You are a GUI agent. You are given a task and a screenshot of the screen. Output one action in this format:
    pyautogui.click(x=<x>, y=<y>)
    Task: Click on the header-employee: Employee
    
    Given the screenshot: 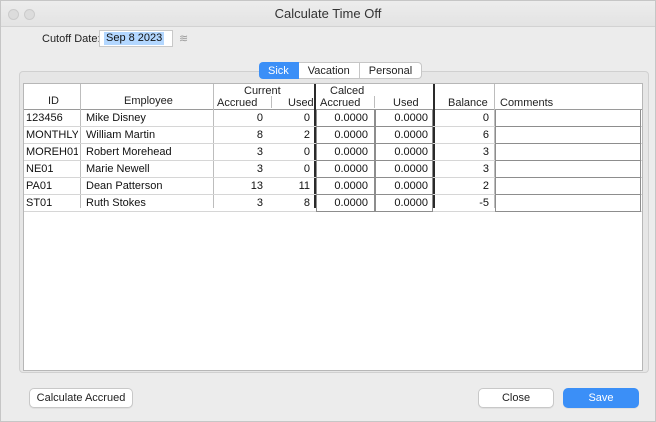 What is the action you would take?
    pyautogui.click(x=148, y=101)
    